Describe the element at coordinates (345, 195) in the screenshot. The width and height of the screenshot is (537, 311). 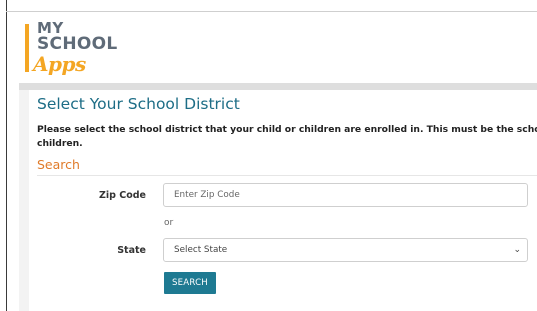
I see `zip-code-input` at that location.